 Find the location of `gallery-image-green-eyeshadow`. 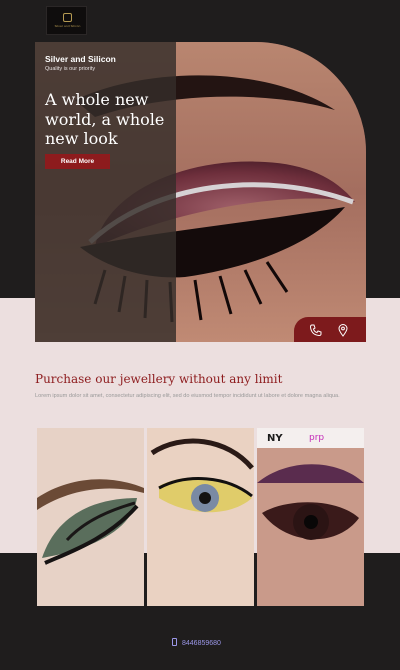

gallery-image-green-eyeshadow is located at coordinates (90, 517).